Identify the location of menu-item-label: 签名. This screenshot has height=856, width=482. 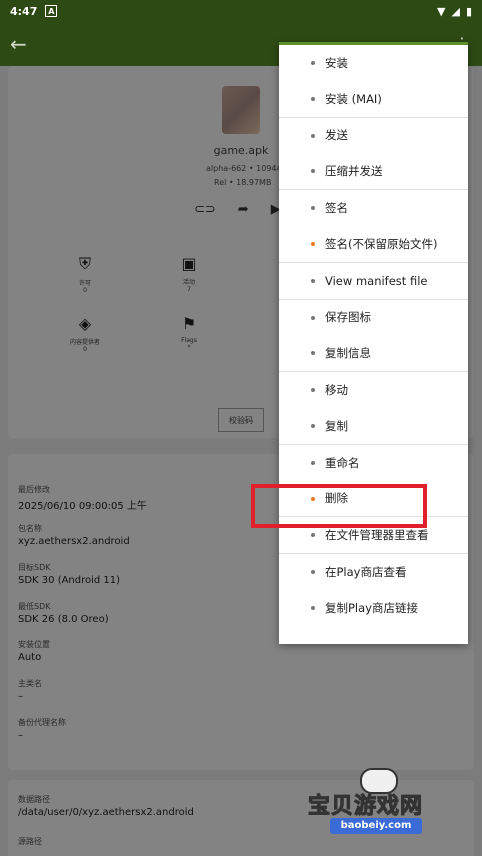
(336, 208).